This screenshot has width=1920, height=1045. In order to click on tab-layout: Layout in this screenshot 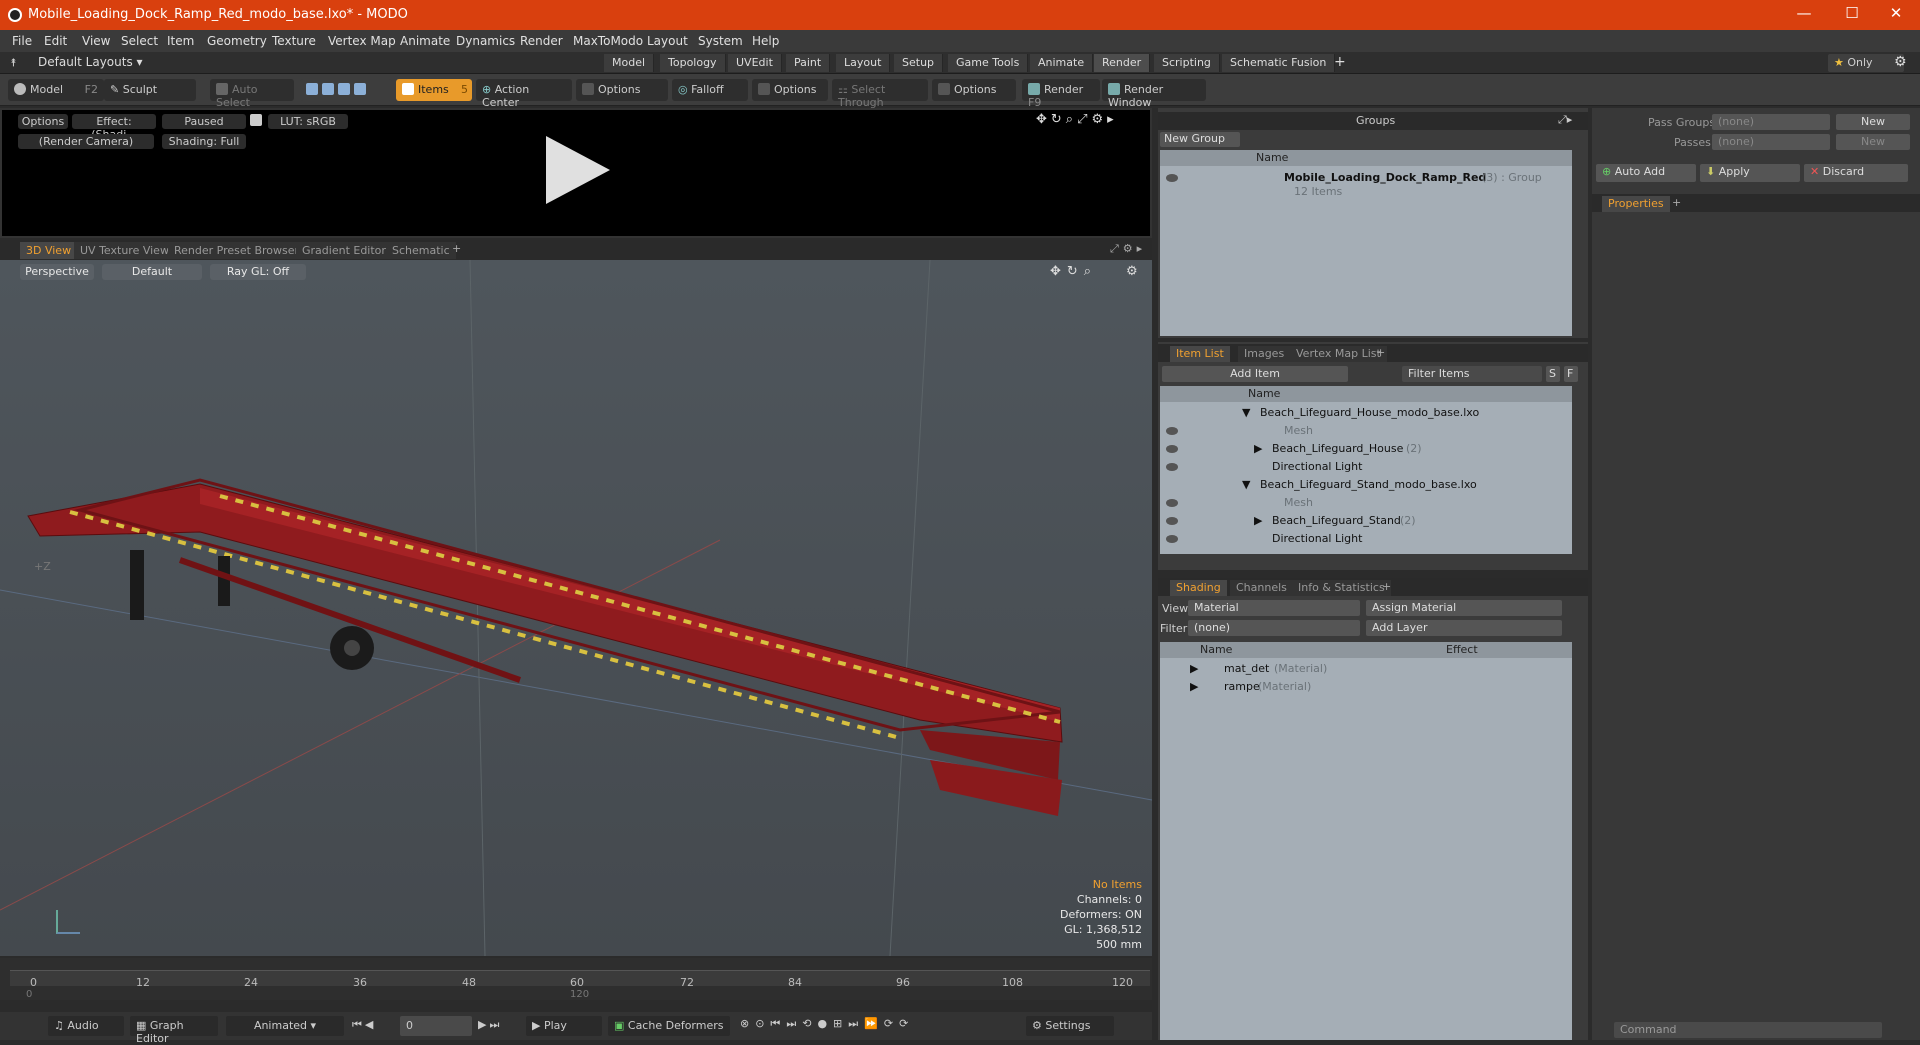, I will do `click(863, 63)`.